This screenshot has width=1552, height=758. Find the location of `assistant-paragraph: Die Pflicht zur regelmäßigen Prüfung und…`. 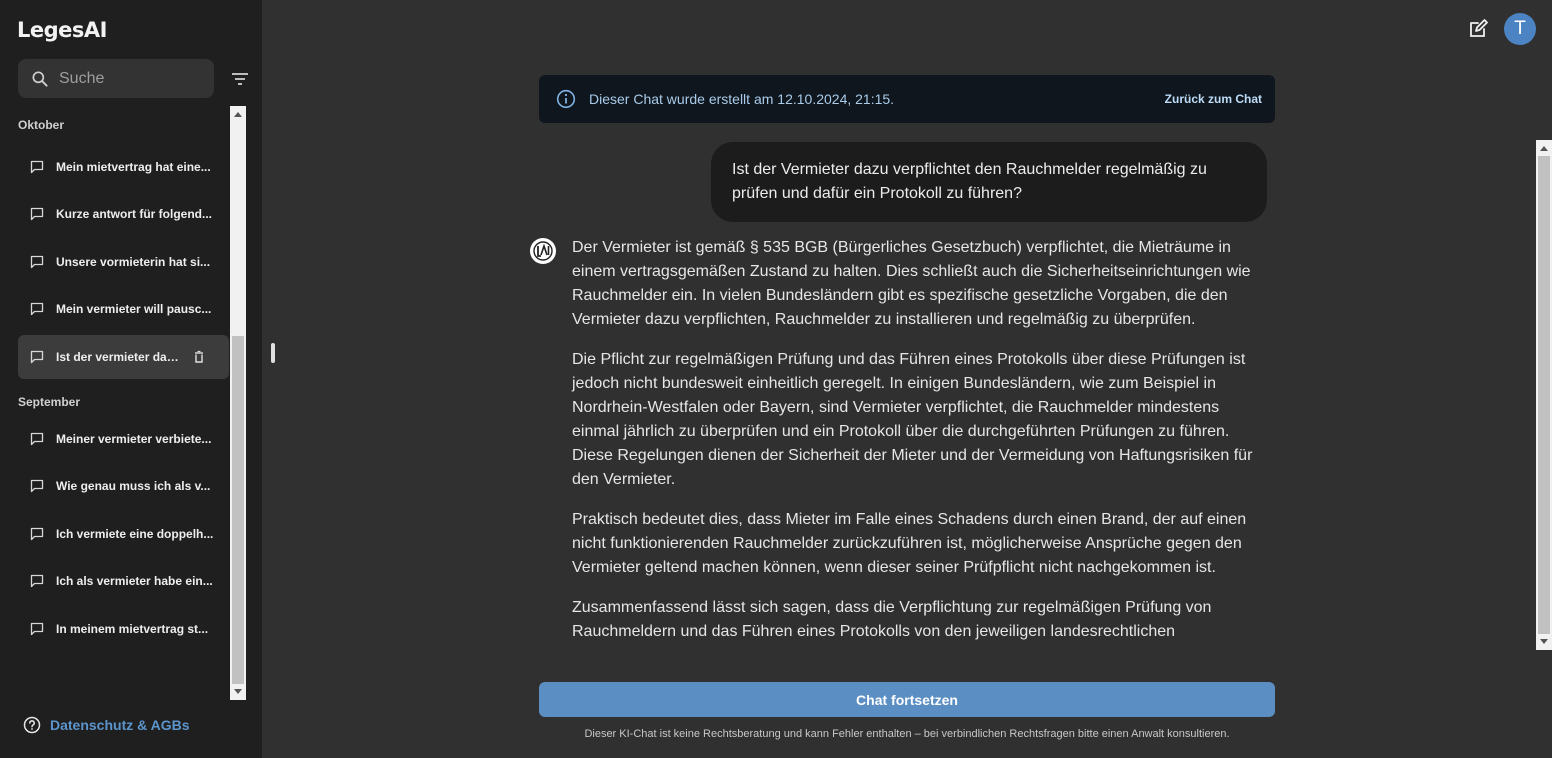

assistant-paragraph: Die Pflicht zur regelmäßigen Prüfung und… is located at coordinates (912, 419).